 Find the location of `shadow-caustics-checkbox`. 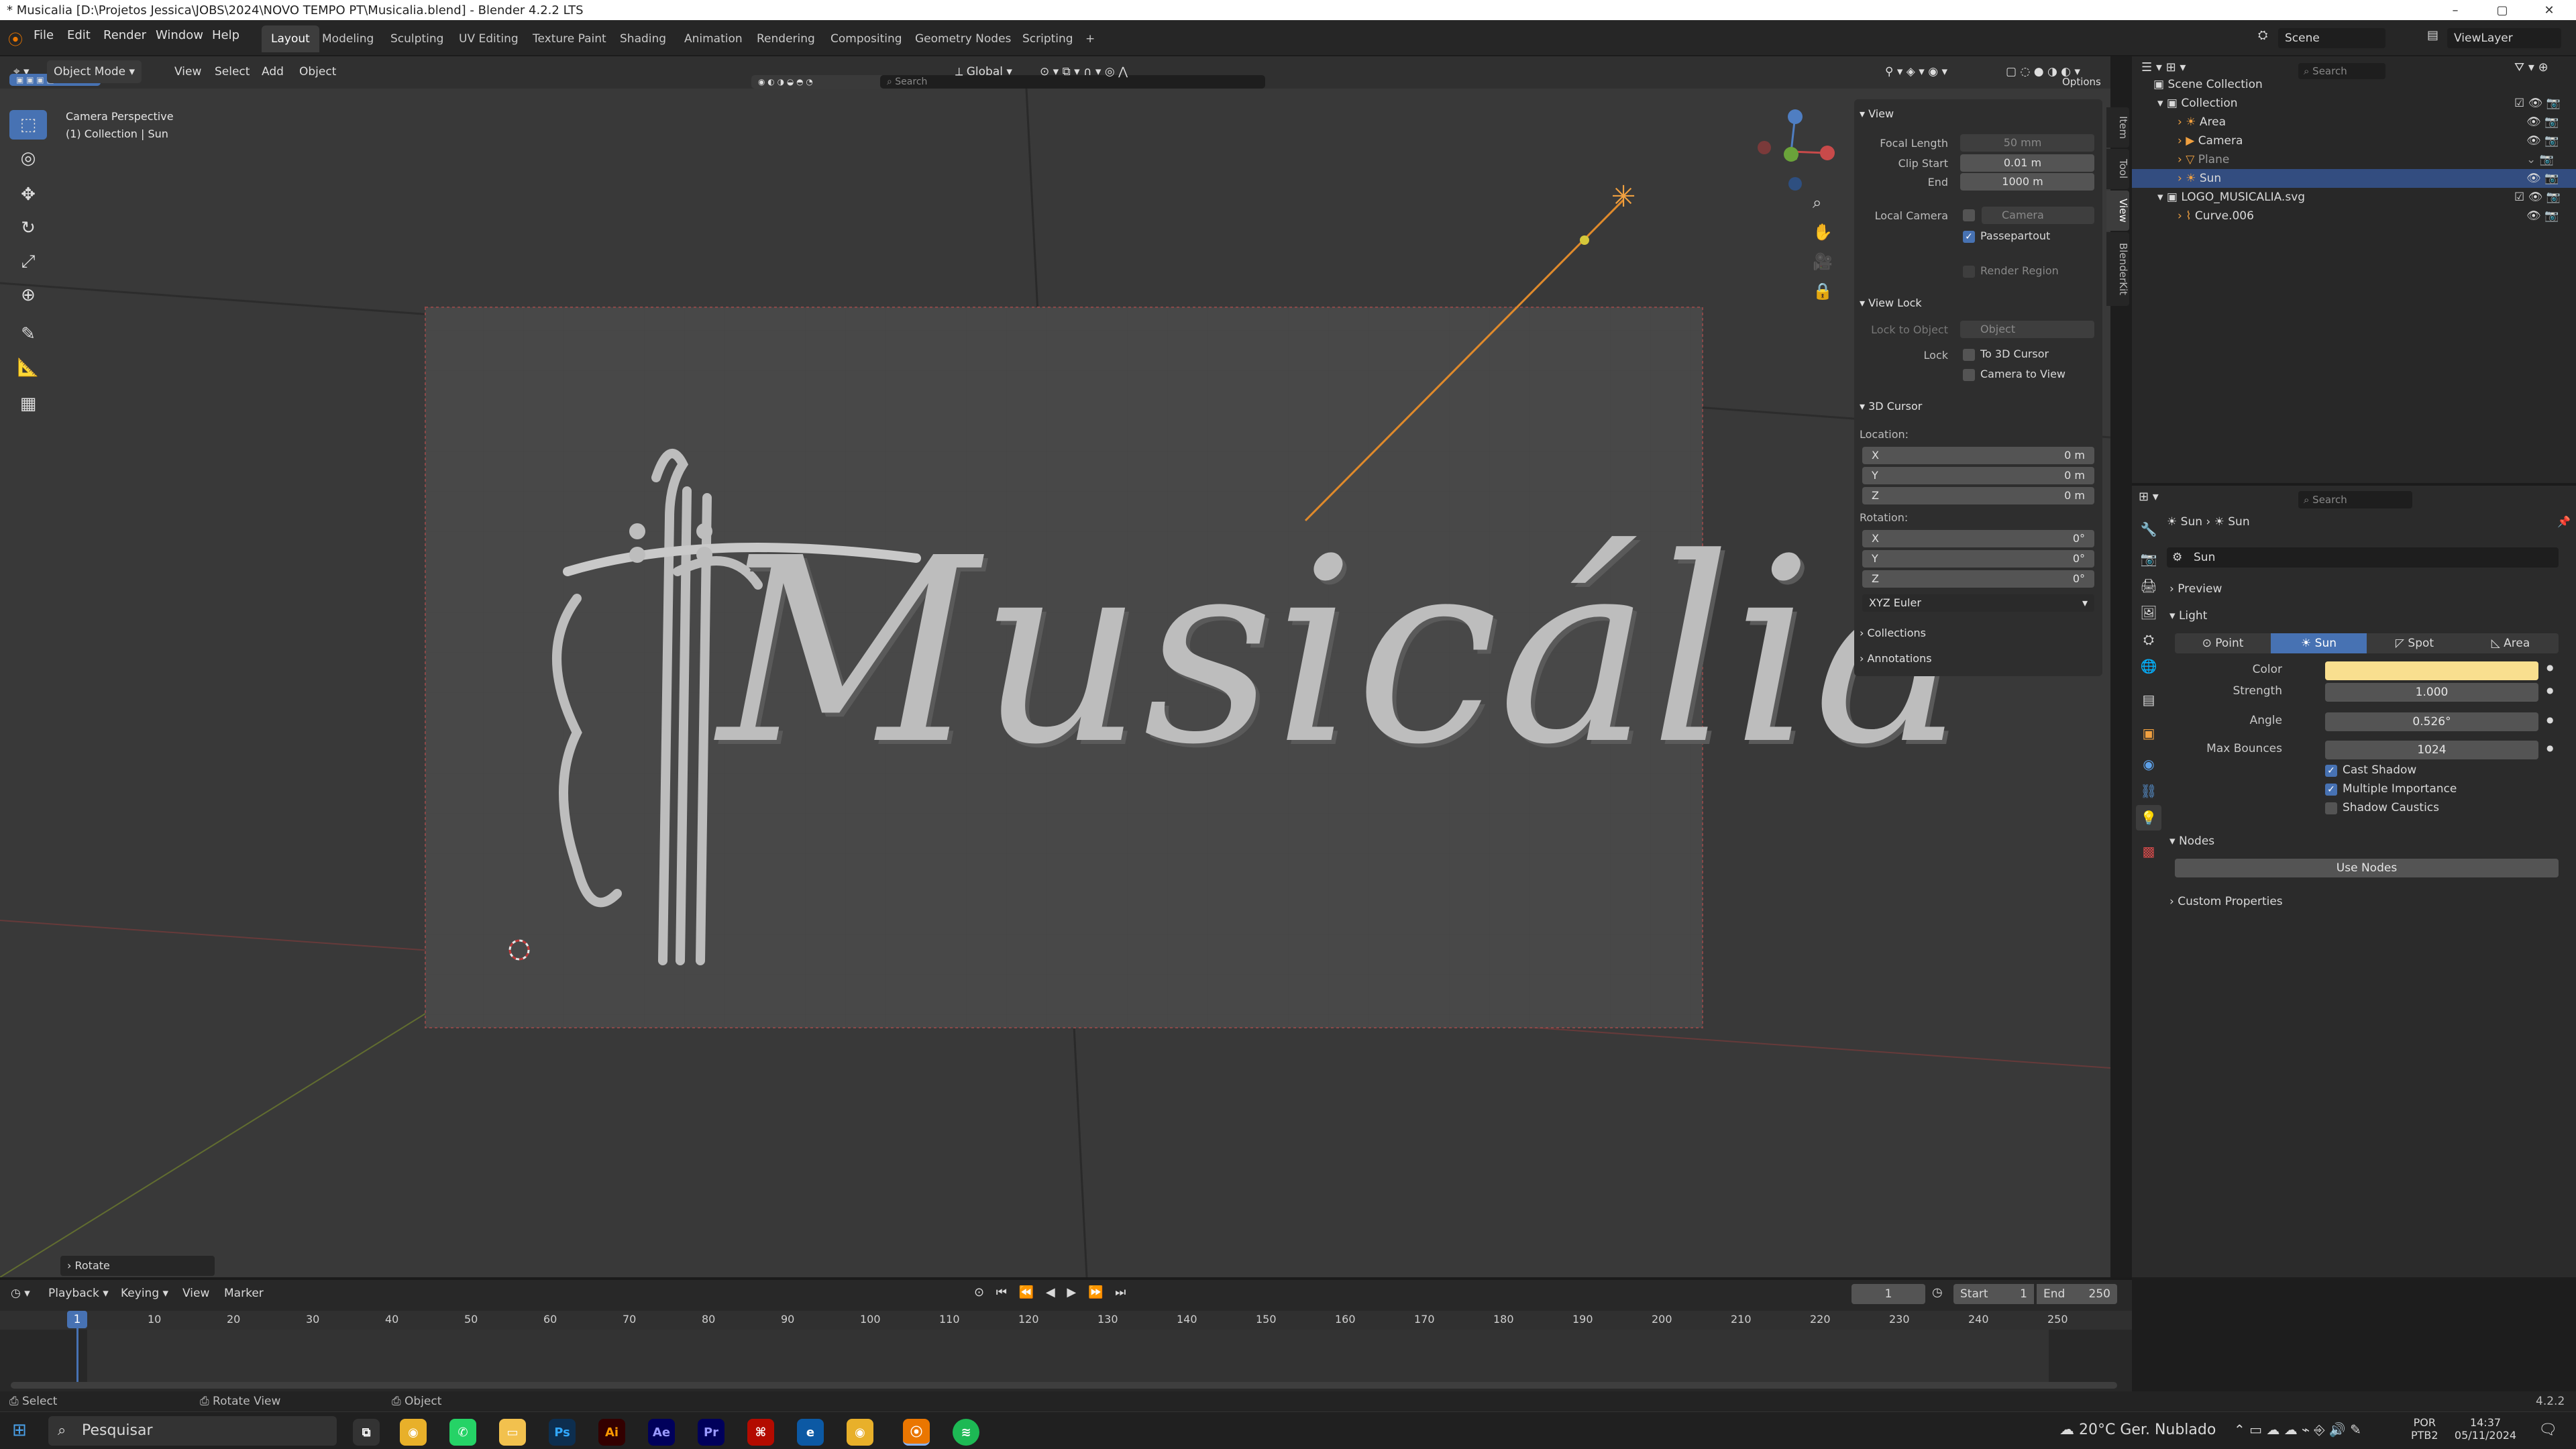

shadow-caustics-checkbox is located at coordinates (2331, 808).